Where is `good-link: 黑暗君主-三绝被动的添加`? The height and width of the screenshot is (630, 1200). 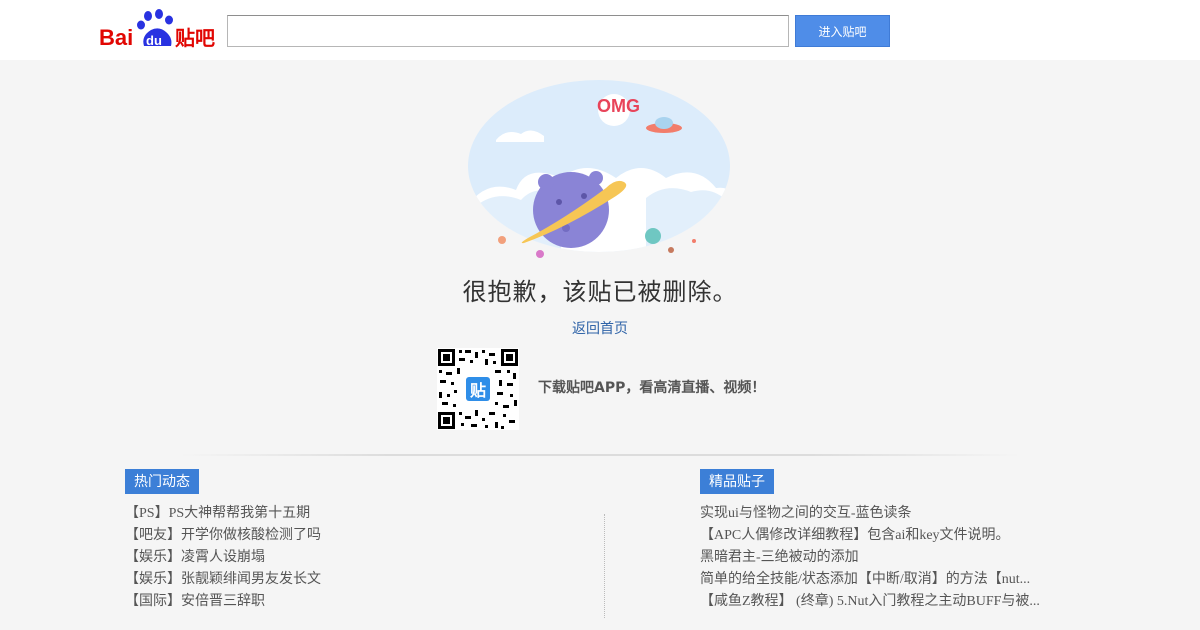 good-link: 黑暗君主-三绝被动的添加 is located at coordinates (779, 557).